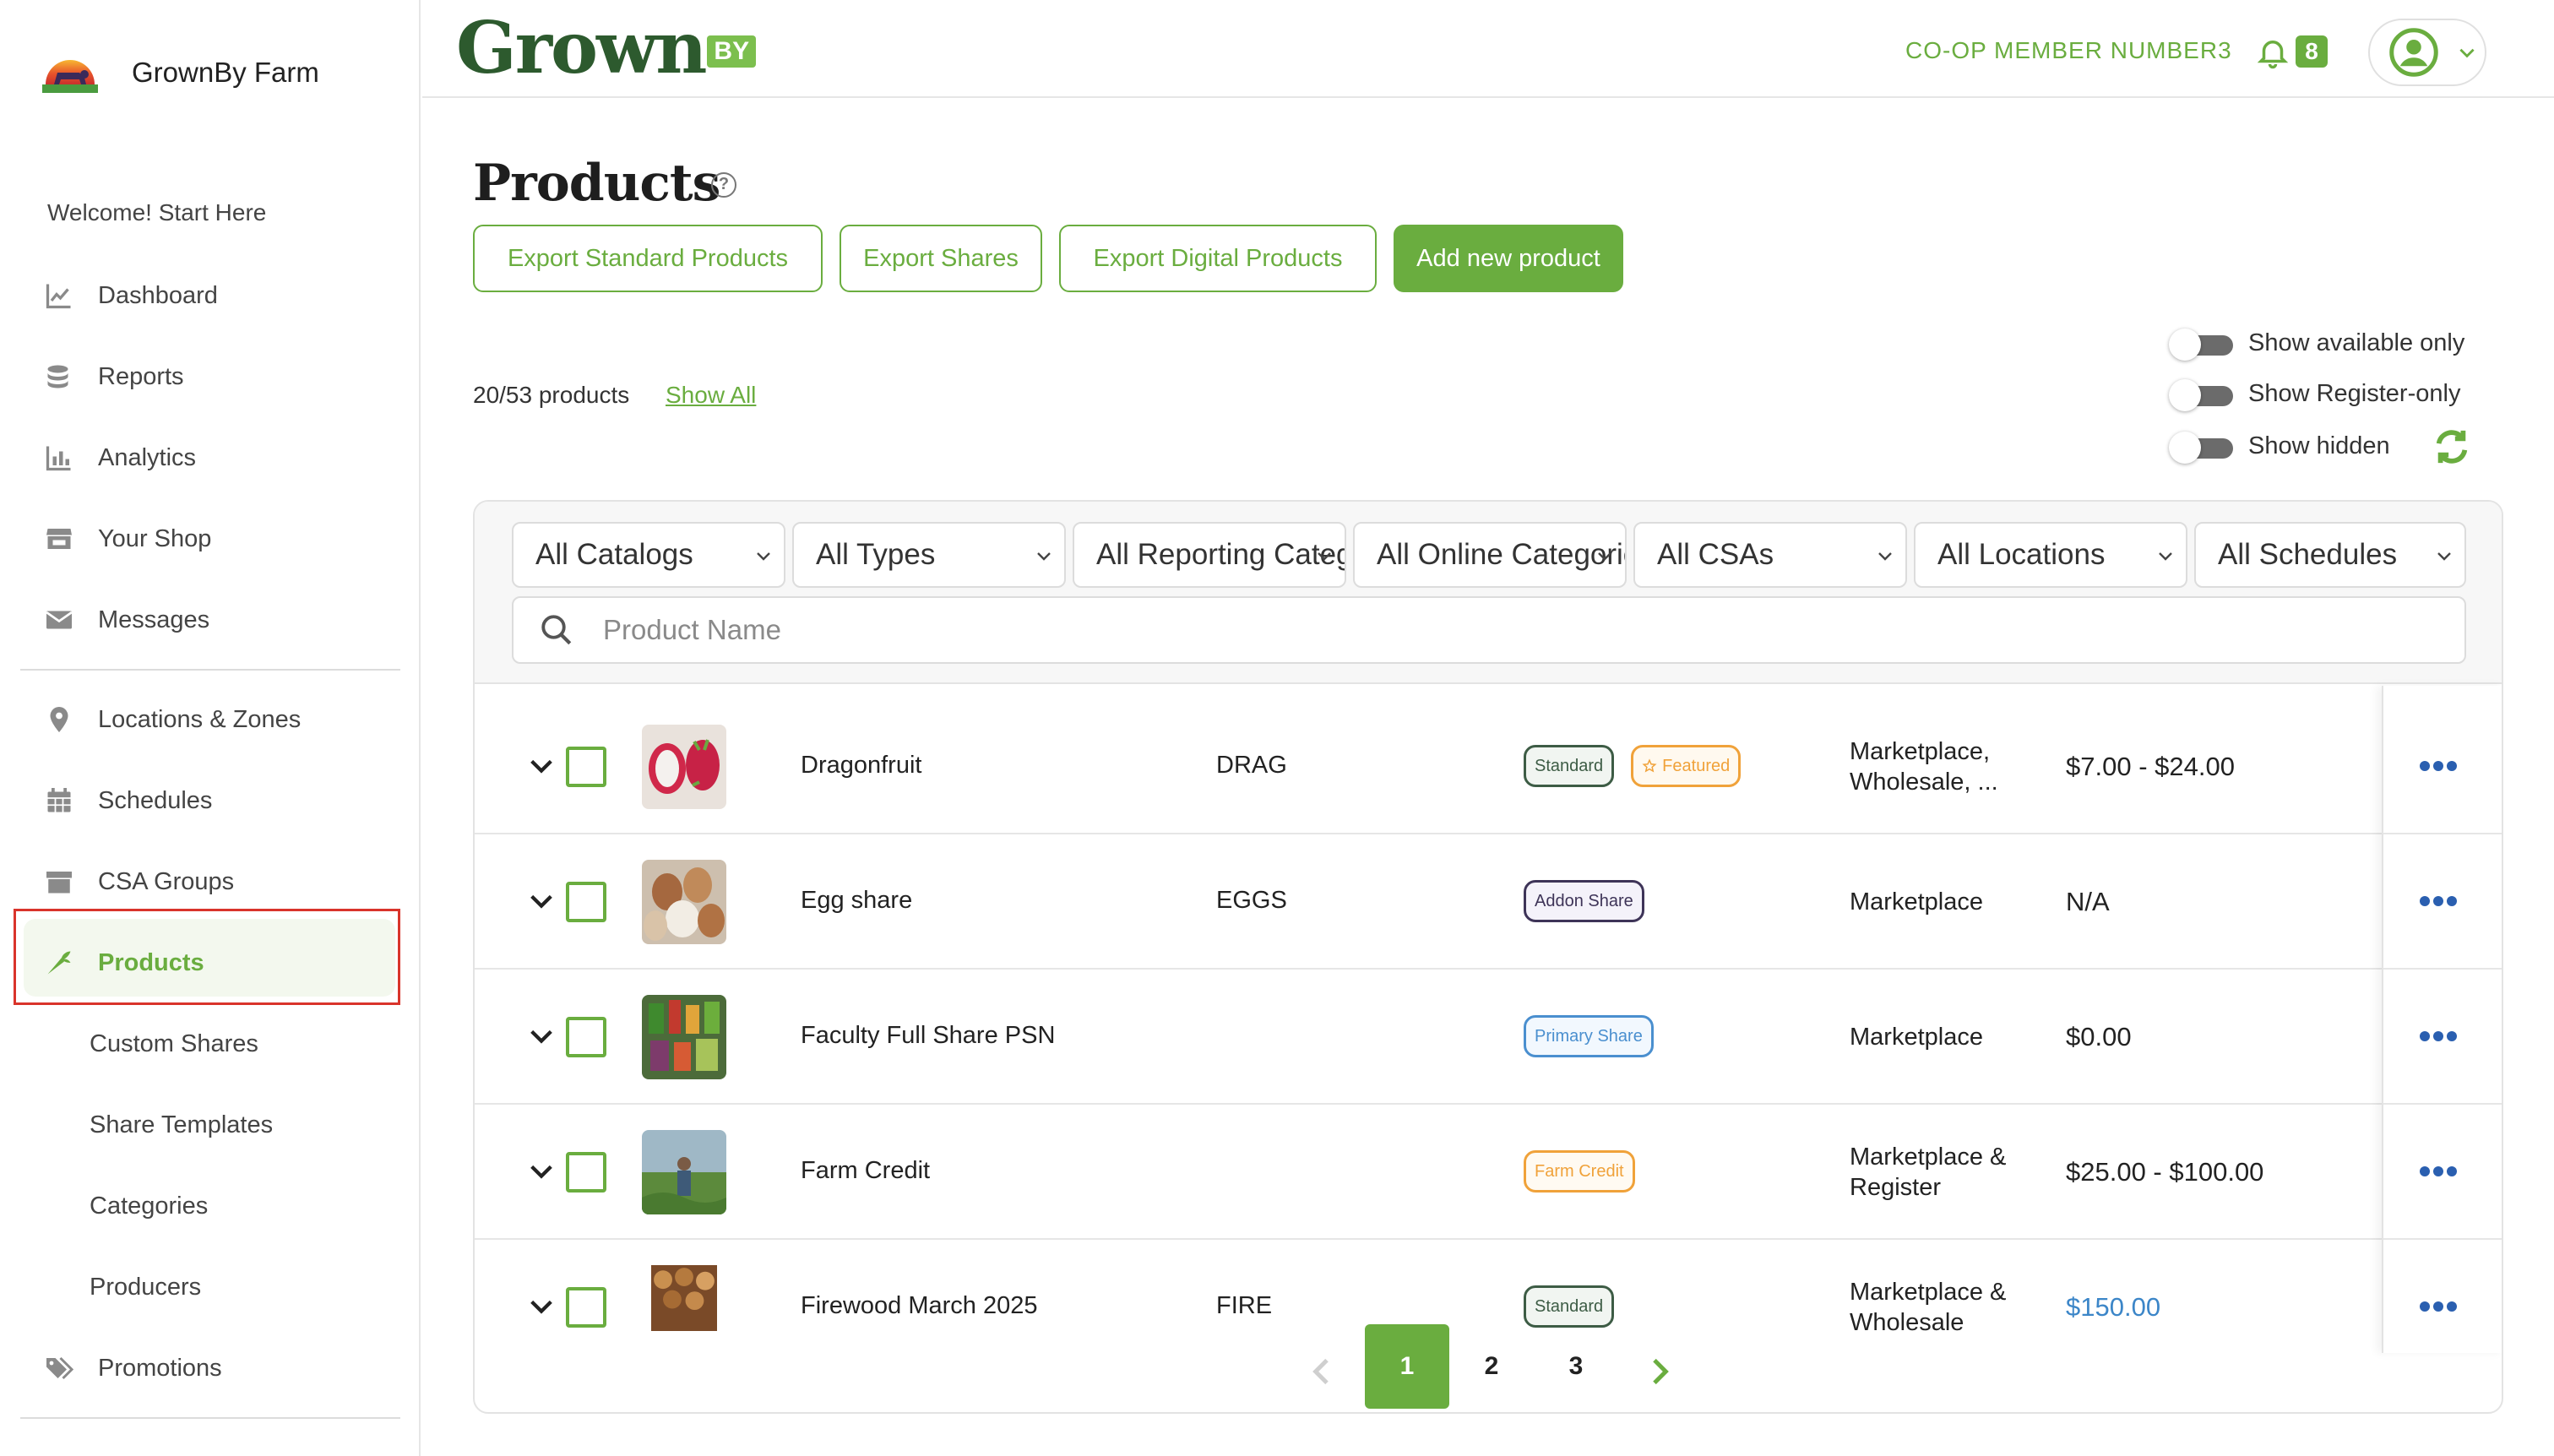  What do you see at coordinates (723, 185) in the screenshot?
I see `help-icon: ?` at bounding box center [723, 185].